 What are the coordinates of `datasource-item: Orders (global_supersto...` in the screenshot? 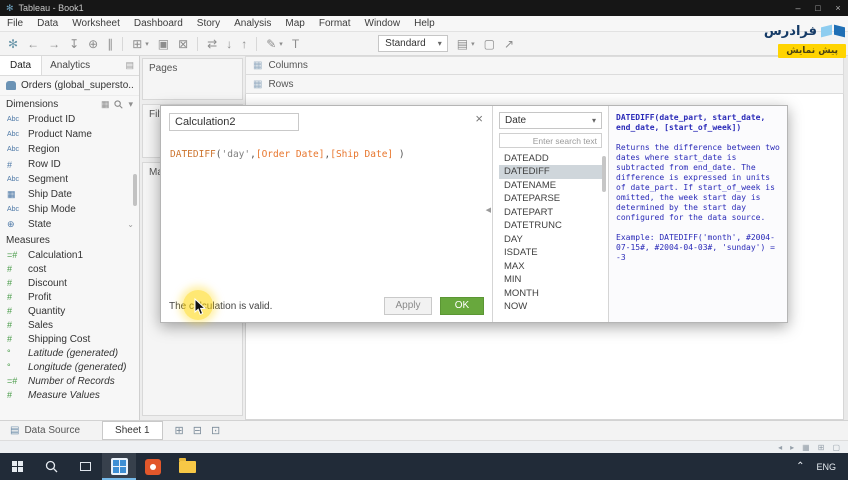 It's located at (69, 86).